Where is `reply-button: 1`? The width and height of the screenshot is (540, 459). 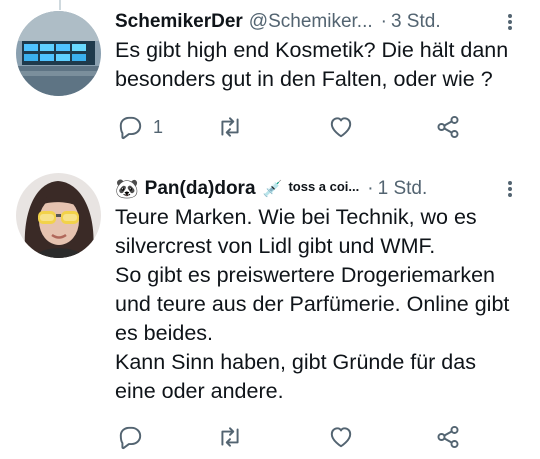
reply-button: 1 is located at coordinates (140, 127).